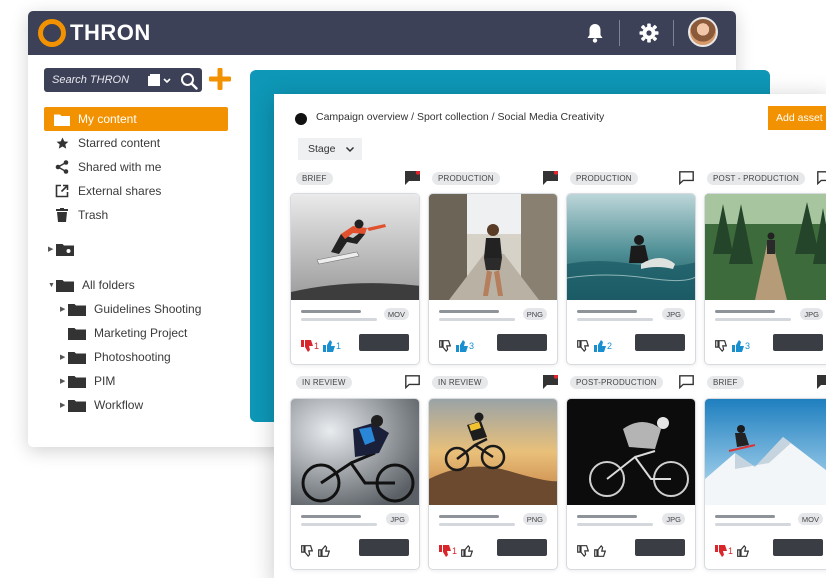 This screenshot has height=578, width=826. Describe the element at coordinates (144, 309) in the screenshot. I see `tree-row-folder: ▶ Guidelines Shooting` at that location.